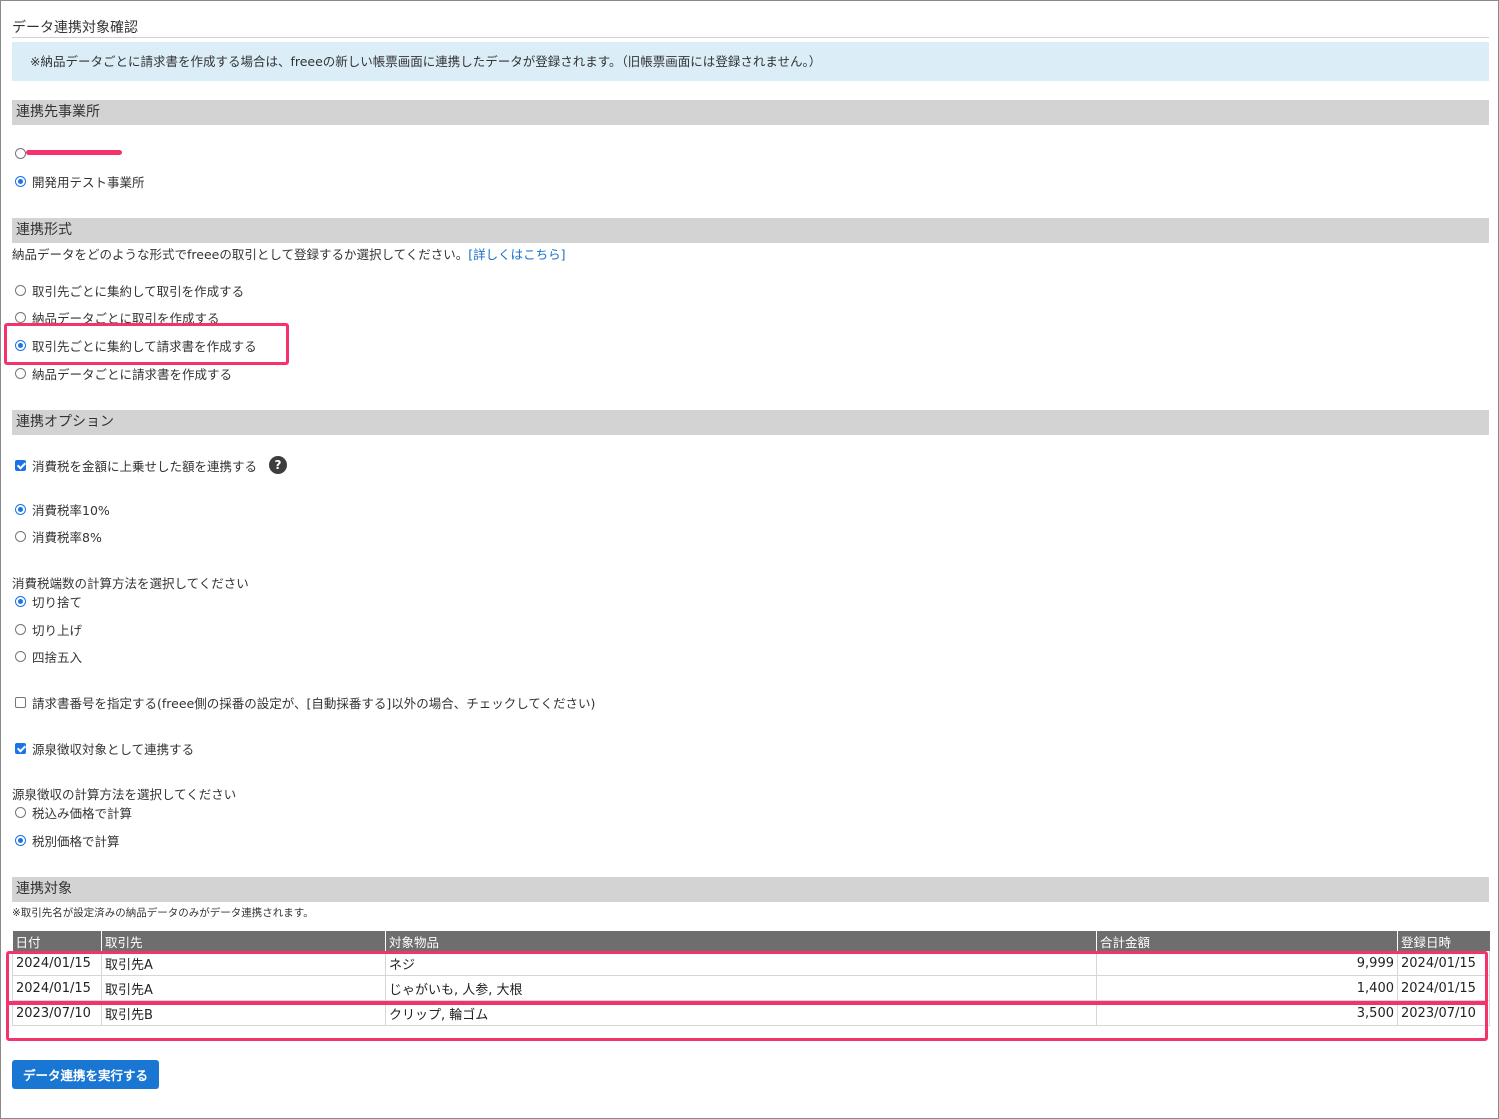 The height and width of the screenshot is (1119, 1499). What do you see at coordinates (88, 182) in the screenshot?
I see `office-option-2-label: 開発用テスト事業所` at bounding box center [88, 182].